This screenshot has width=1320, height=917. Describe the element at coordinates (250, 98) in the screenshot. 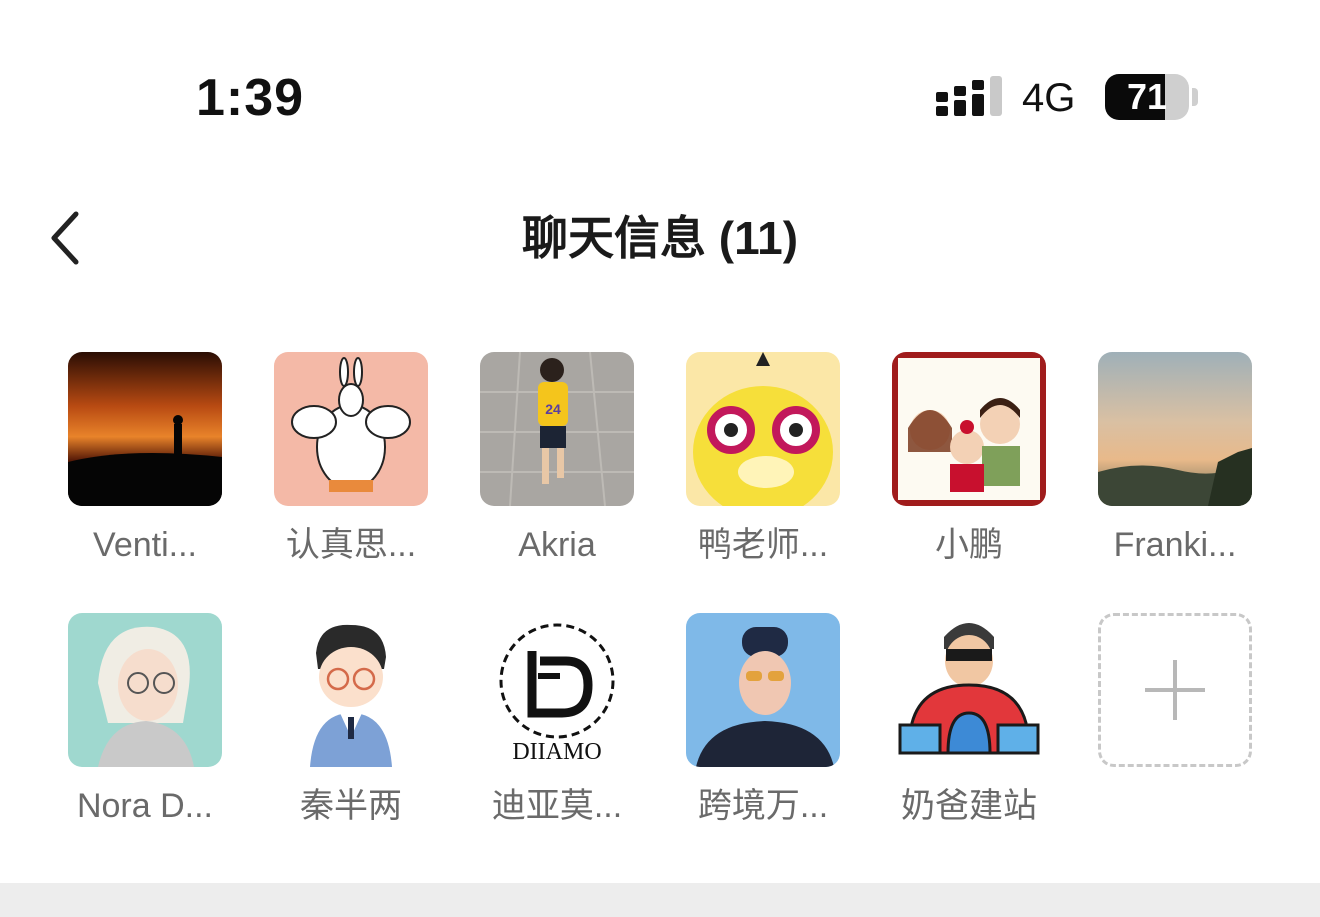

I see `status-time: 1:39` at that location.